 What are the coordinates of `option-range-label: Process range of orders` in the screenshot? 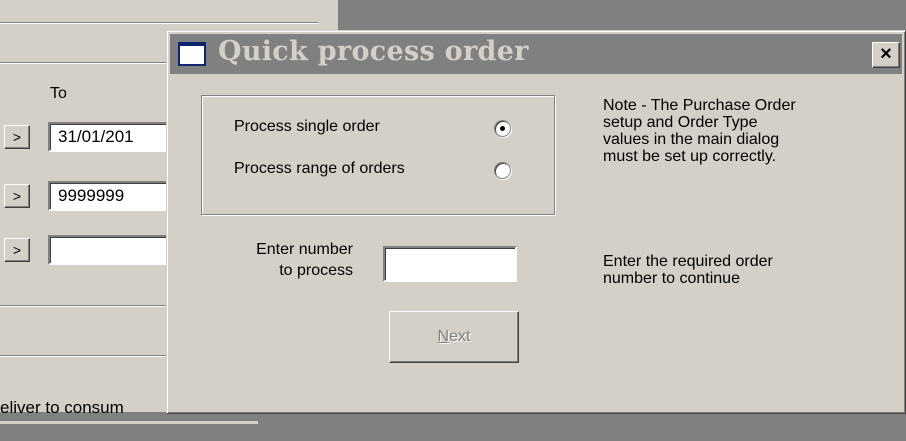 It's located at (319, 168).